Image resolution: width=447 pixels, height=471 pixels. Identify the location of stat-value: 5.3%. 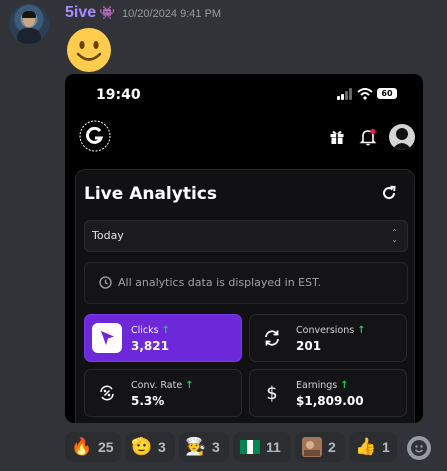
(148, 401).